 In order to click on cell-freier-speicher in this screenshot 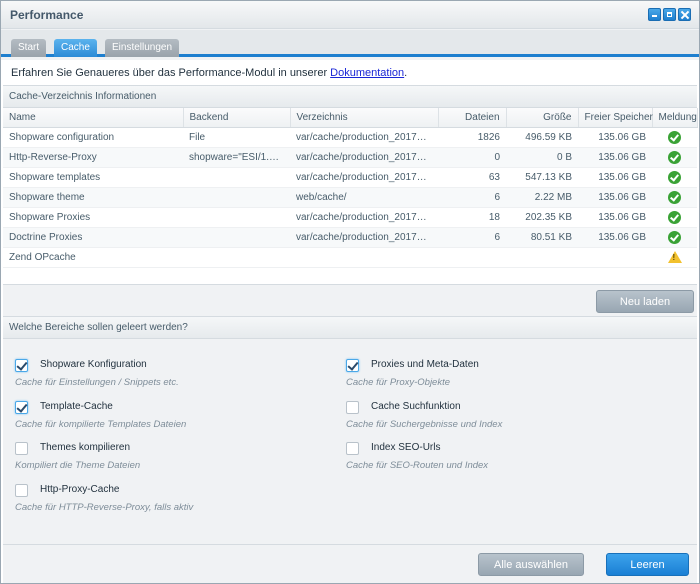, I will do `click(615, 257)`.